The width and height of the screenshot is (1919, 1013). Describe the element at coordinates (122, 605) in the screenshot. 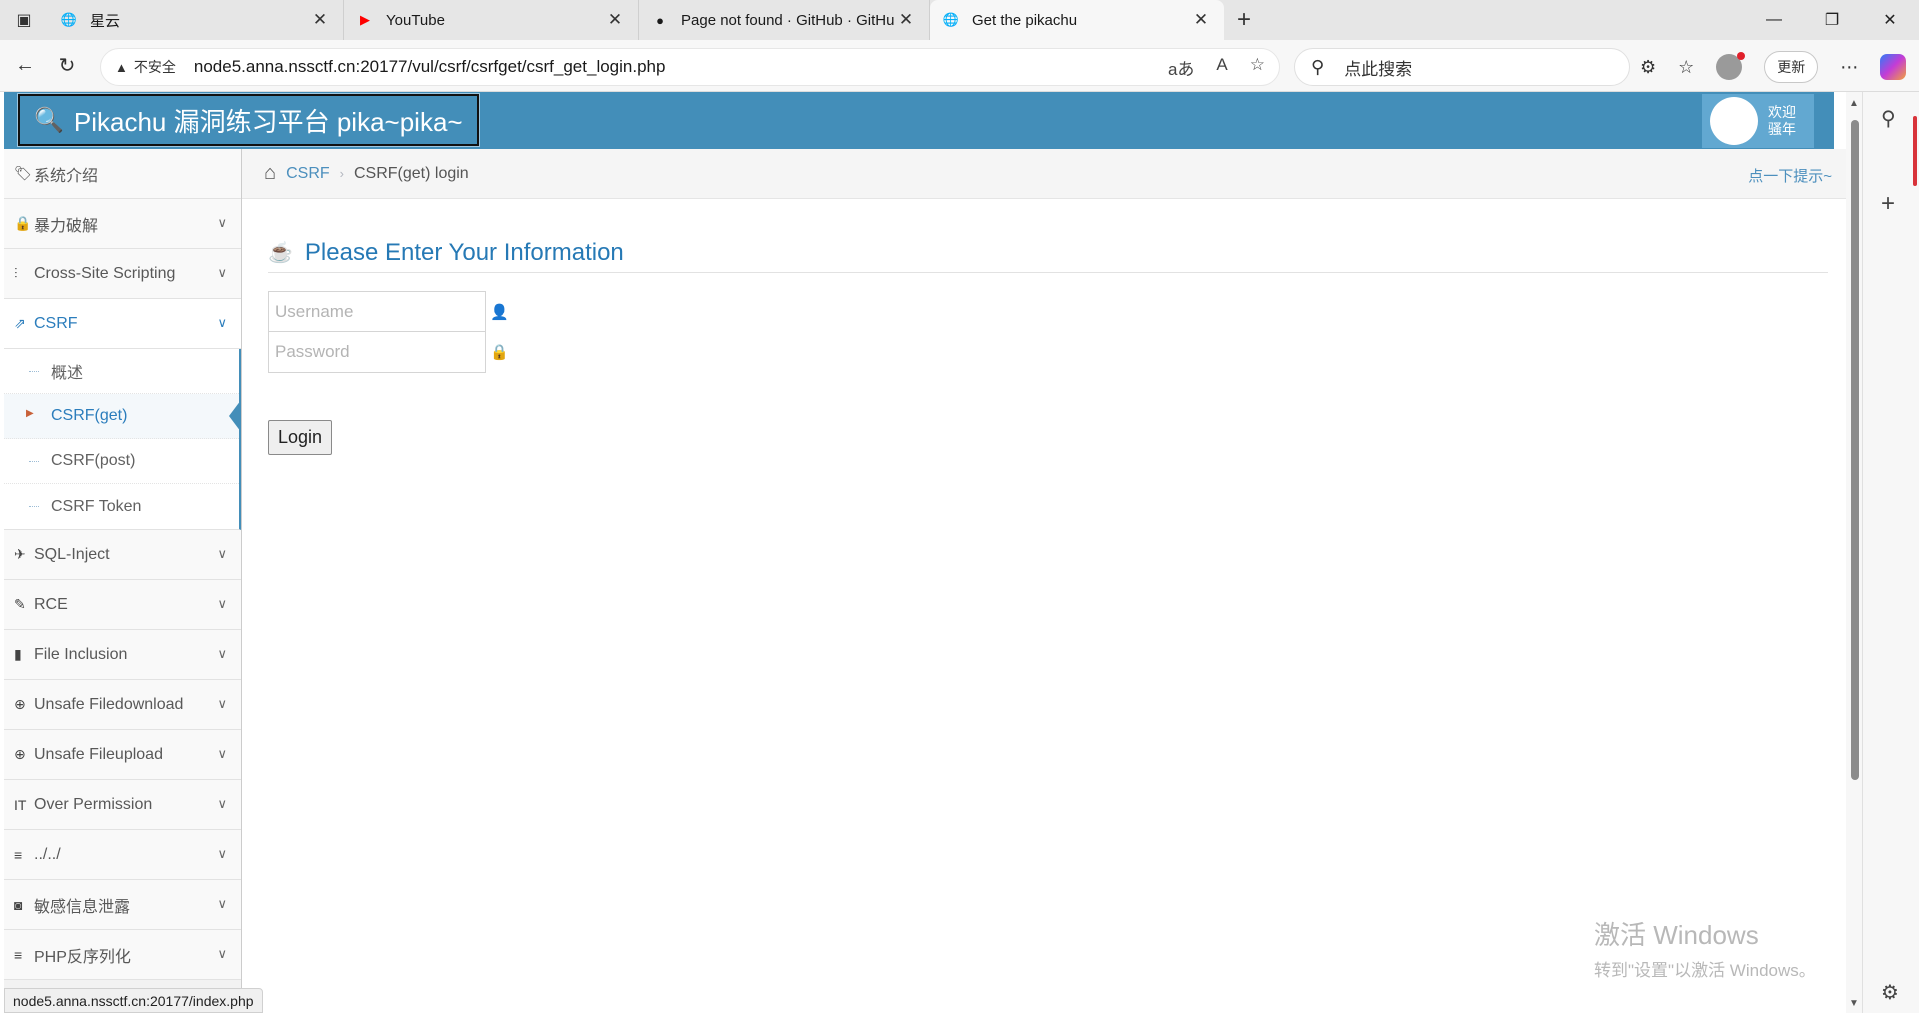

I see `sidebar-item-rce: ✎ RCE ∨` at that location.